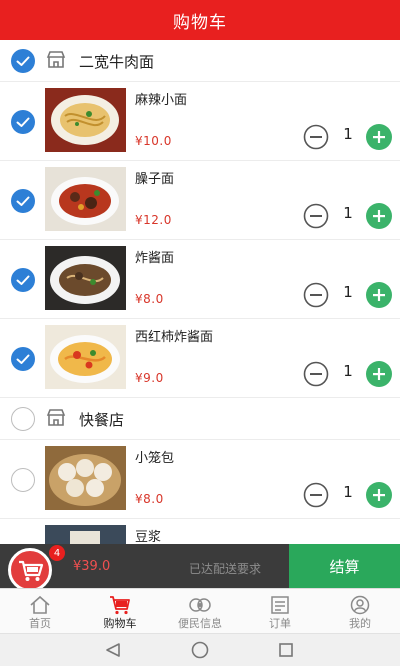  Describe the element at coordinates (200, 623) in the screenshot. I see `tab-label: 便民信息` at that location.